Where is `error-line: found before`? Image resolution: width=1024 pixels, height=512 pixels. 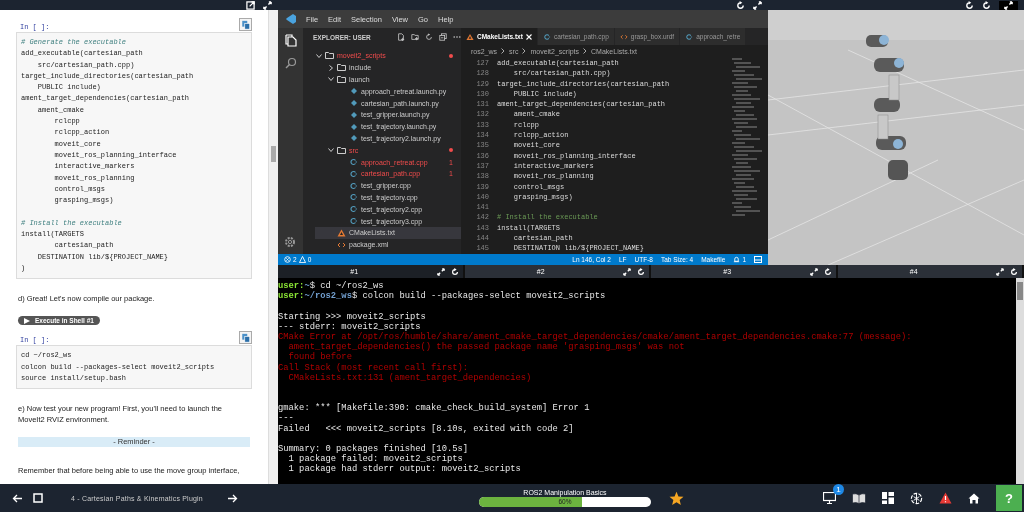 error-line: found before is located at coordinates (320, 357).